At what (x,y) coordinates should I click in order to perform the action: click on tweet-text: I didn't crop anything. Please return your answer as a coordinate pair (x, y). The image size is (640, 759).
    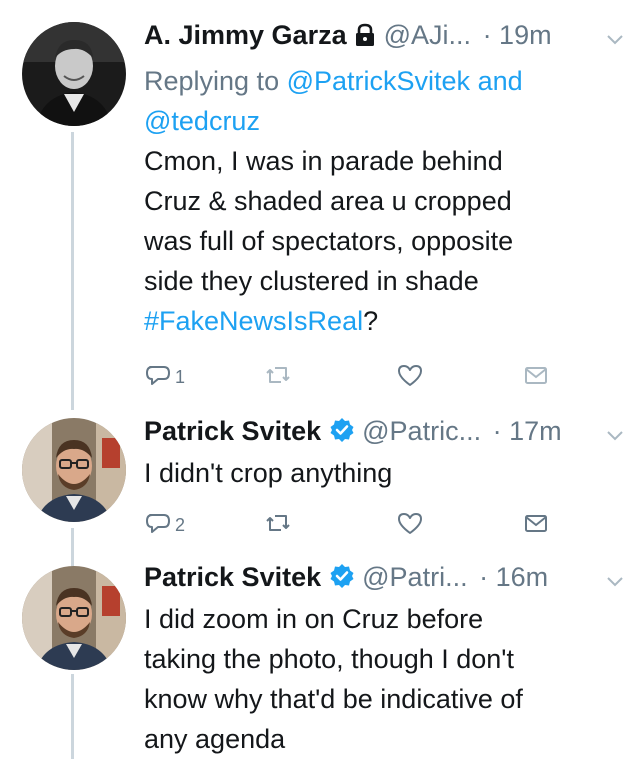
    Looking at the image, I should click on (385, 473).